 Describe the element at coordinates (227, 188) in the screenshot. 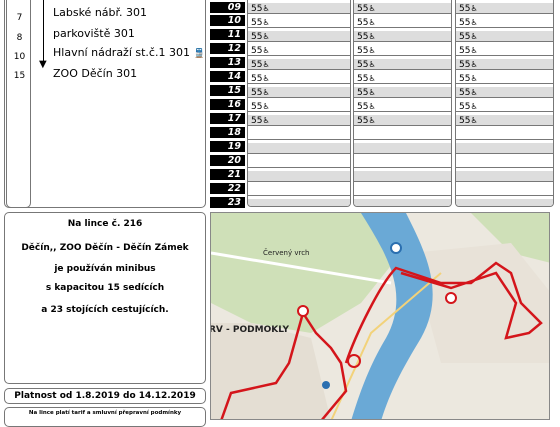

I see `hour-label: 22` at that location.